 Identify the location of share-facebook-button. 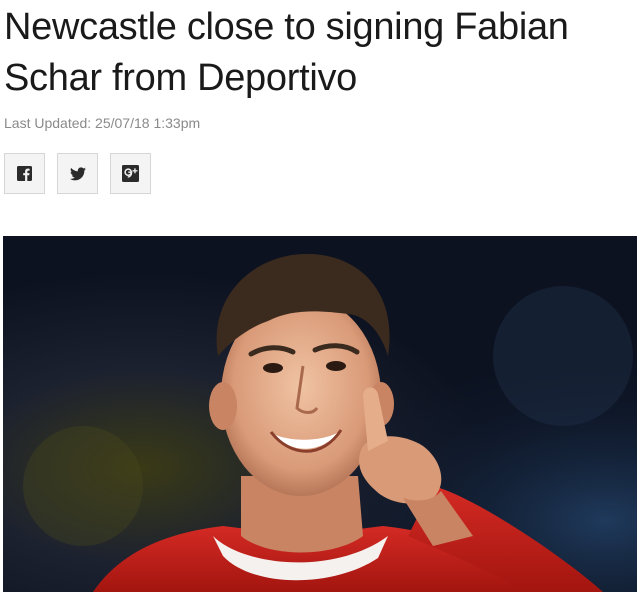
(24, 173).